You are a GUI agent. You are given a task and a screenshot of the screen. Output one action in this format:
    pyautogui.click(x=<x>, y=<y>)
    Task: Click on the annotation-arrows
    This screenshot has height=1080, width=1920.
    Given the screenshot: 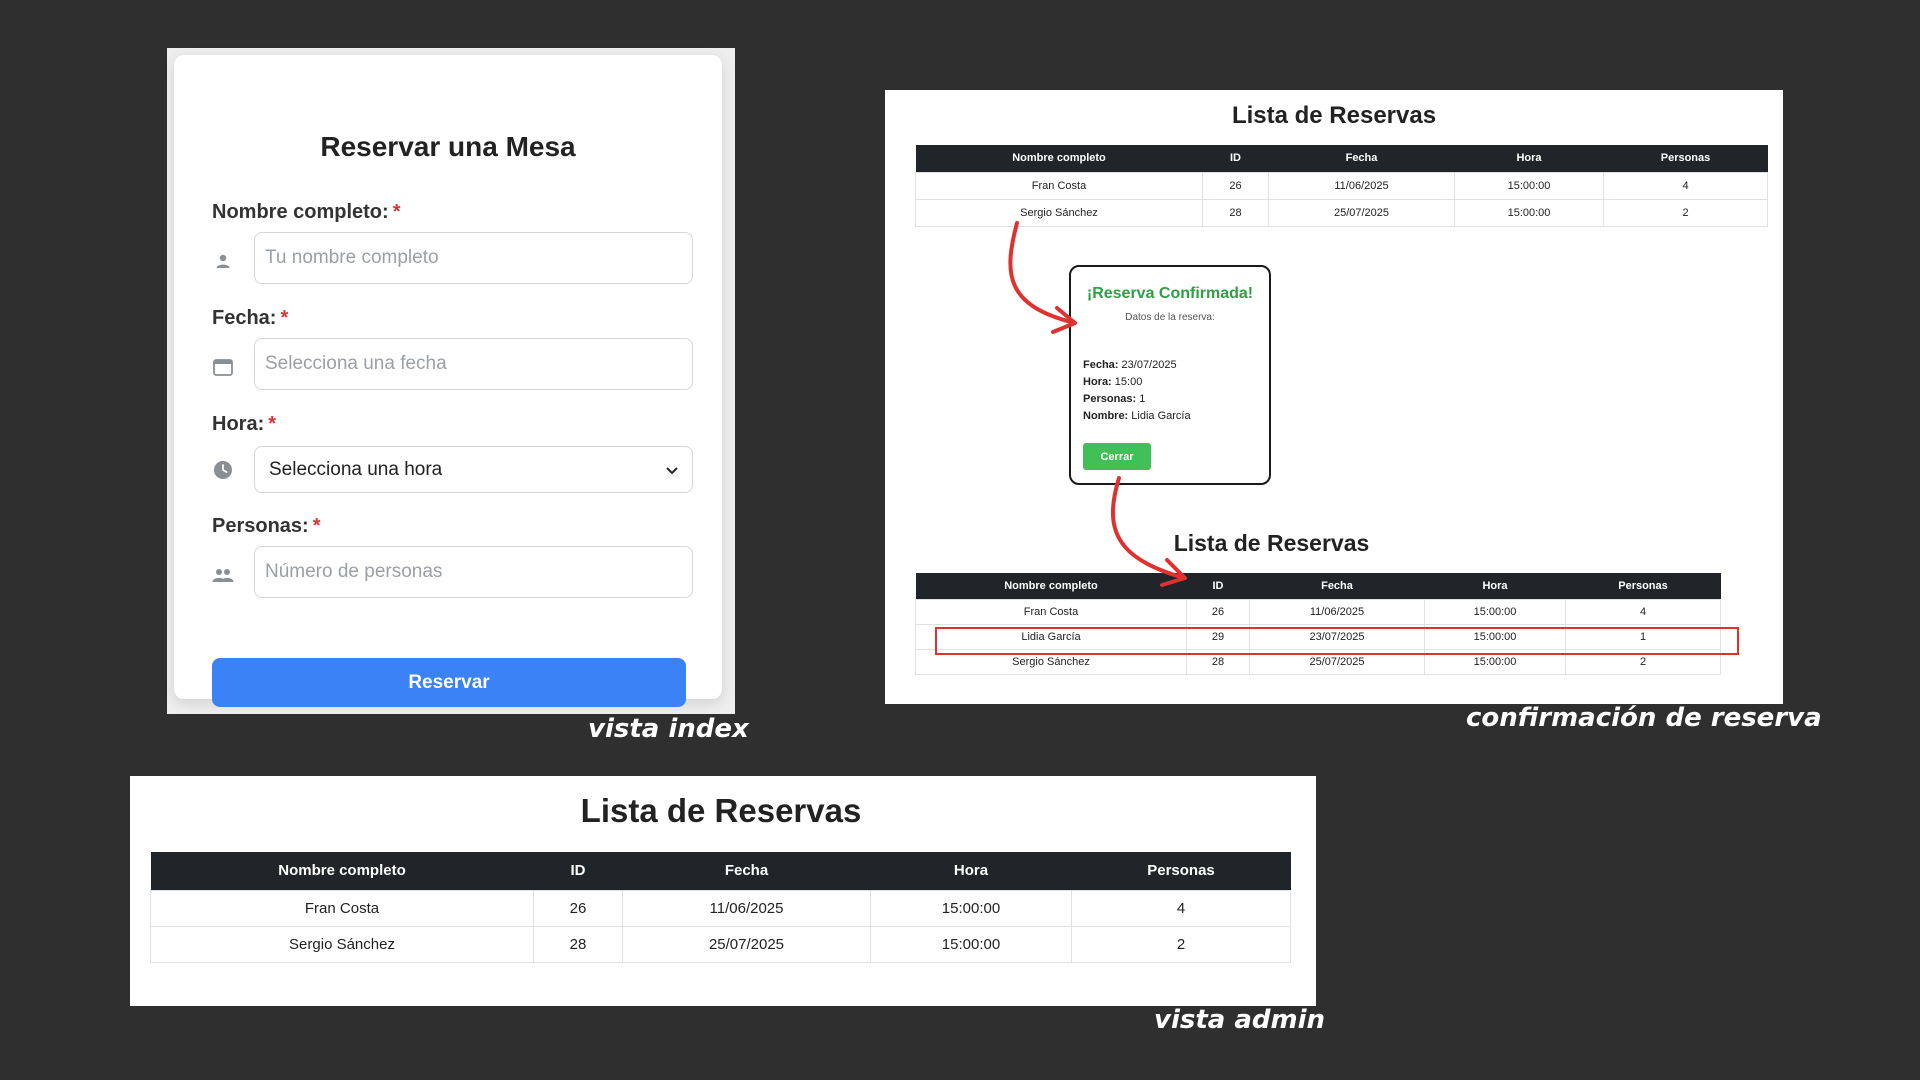 What is the action you would take?
    pyautogui.click(x=1097, y=404)
    